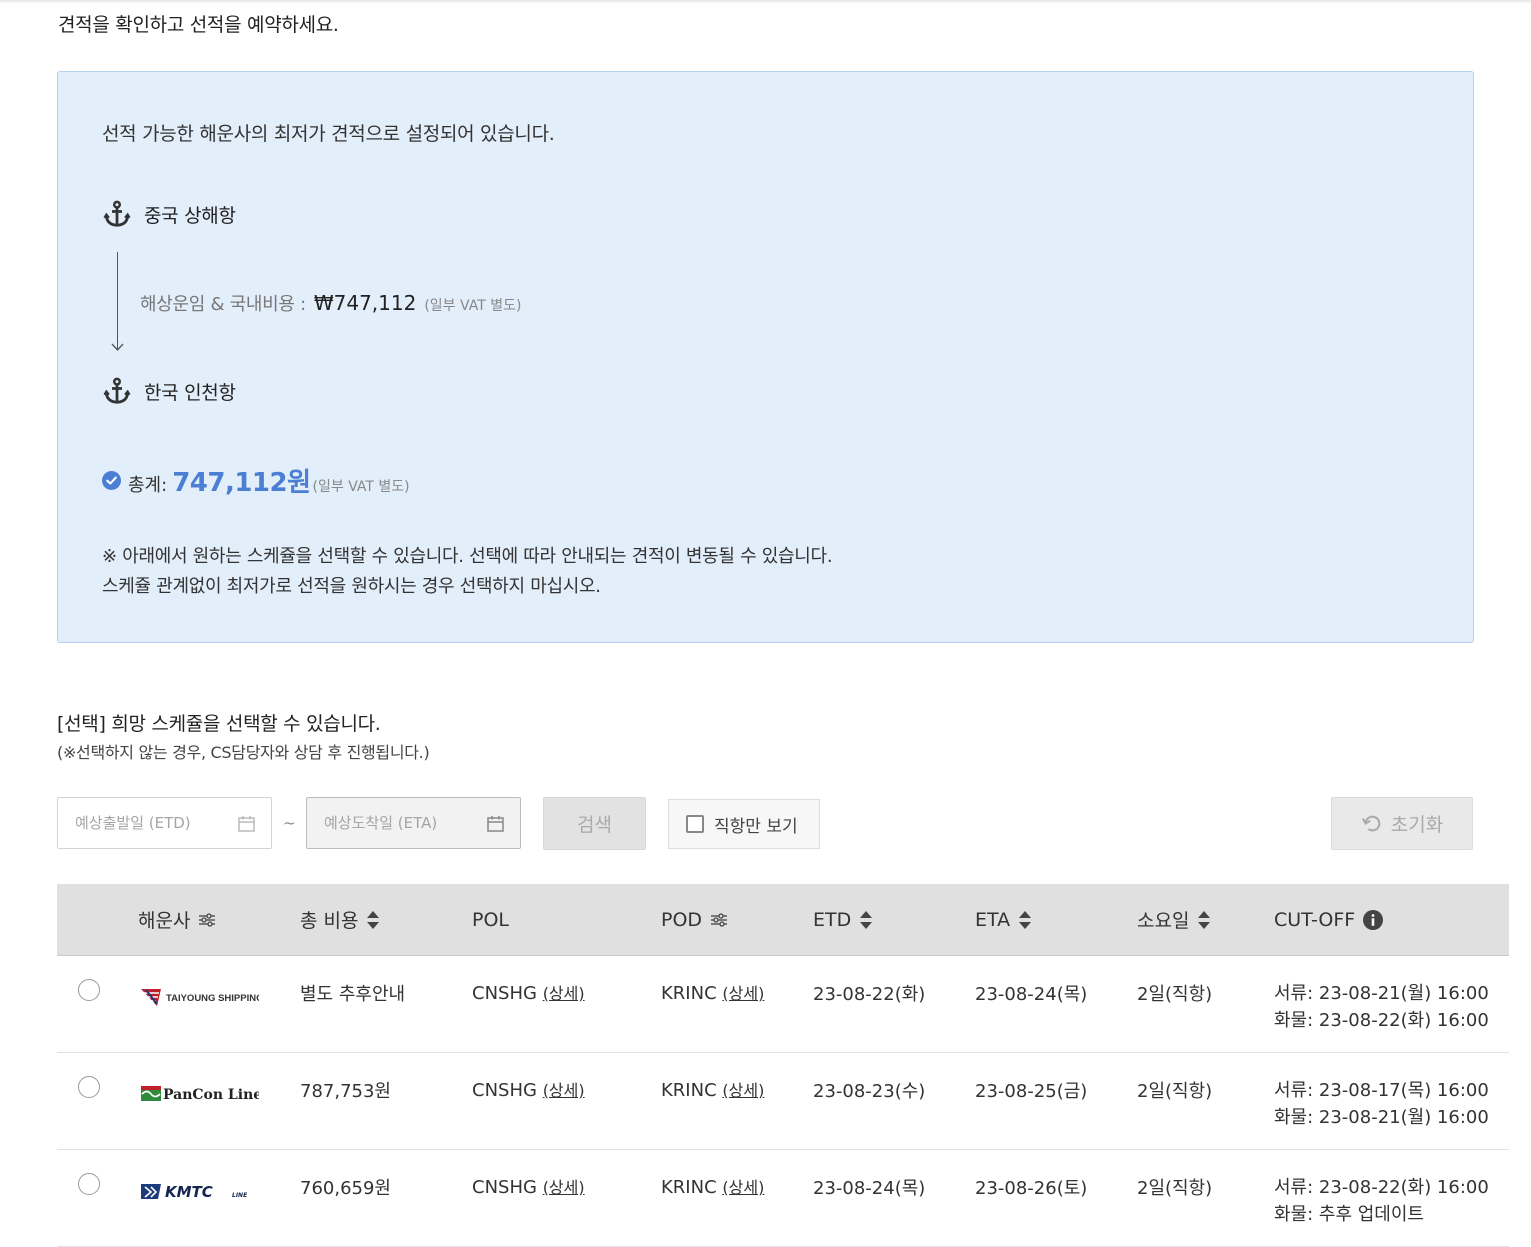  I want to click on col-eta: ETA, so click(1003, 919).